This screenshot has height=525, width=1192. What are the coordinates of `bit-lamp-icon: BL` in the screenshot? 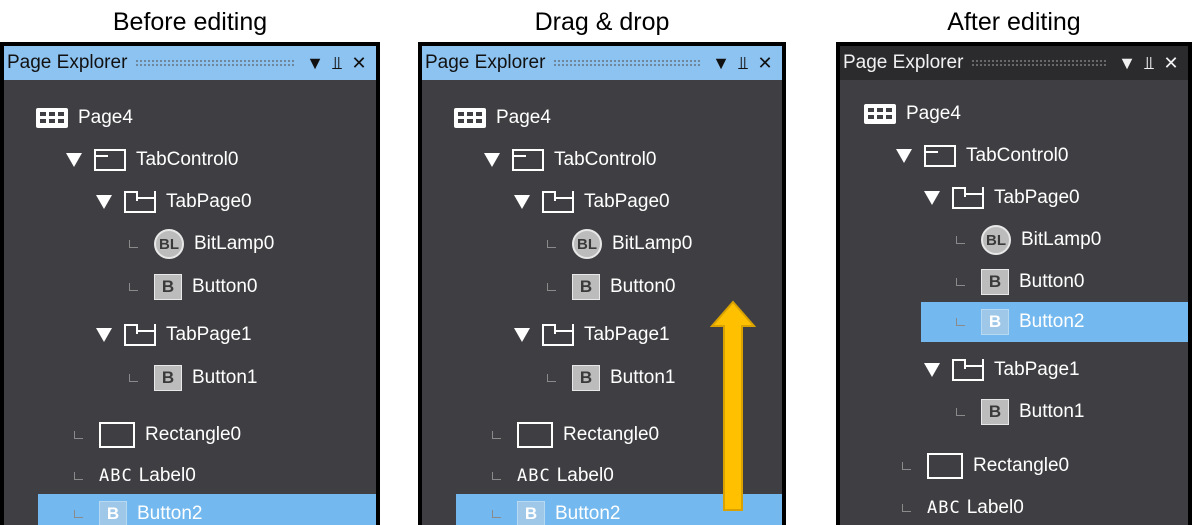 It's located at (587, 244).